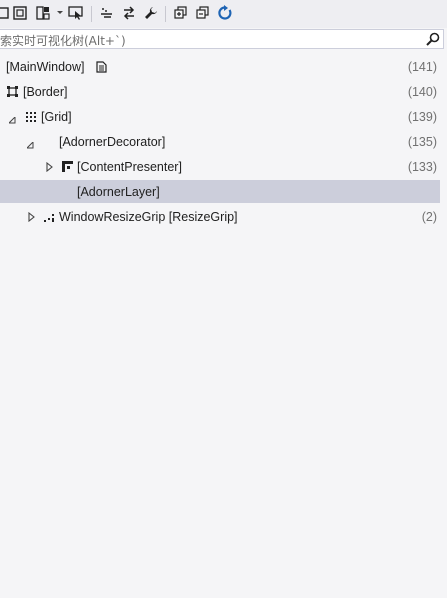 The image size is (447, 598). Describe the element at coordinates (118, 192) in the screenshot. I see `tree-item-label: [AdornerLayer]` at that location.